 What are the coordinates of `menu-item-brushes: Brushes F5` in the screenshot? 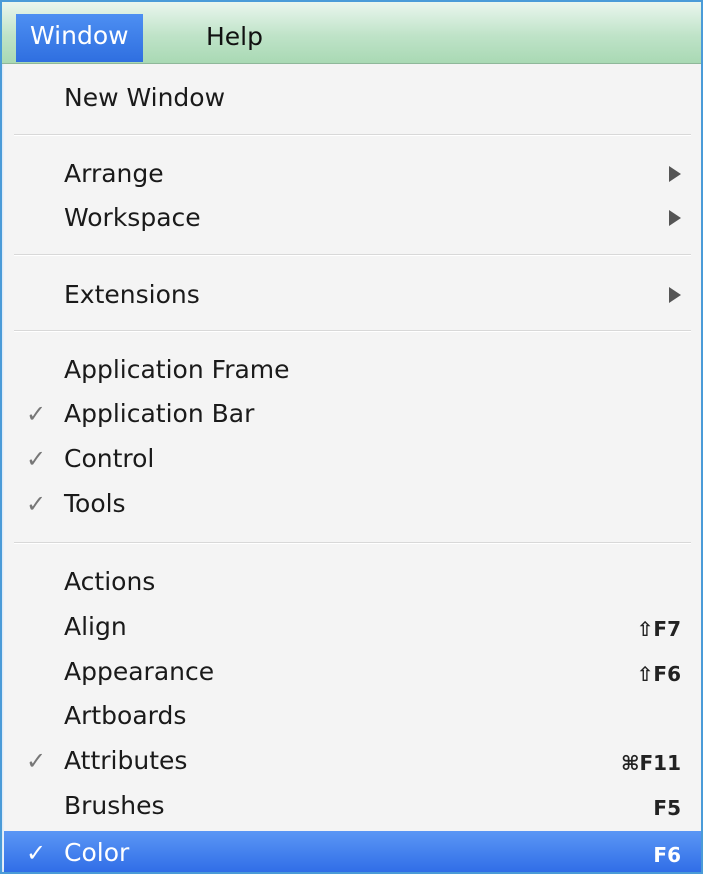 It's located at (352, 806).